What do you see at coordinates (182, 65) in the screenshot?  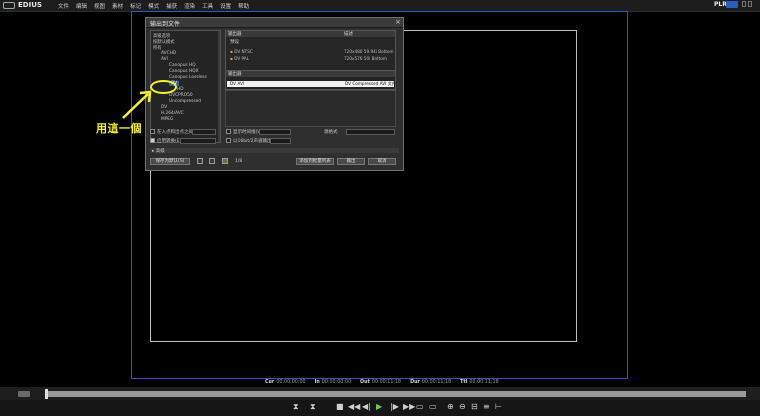 I see `tree-item: Canopus HQ` at bounding box center [182, 65].